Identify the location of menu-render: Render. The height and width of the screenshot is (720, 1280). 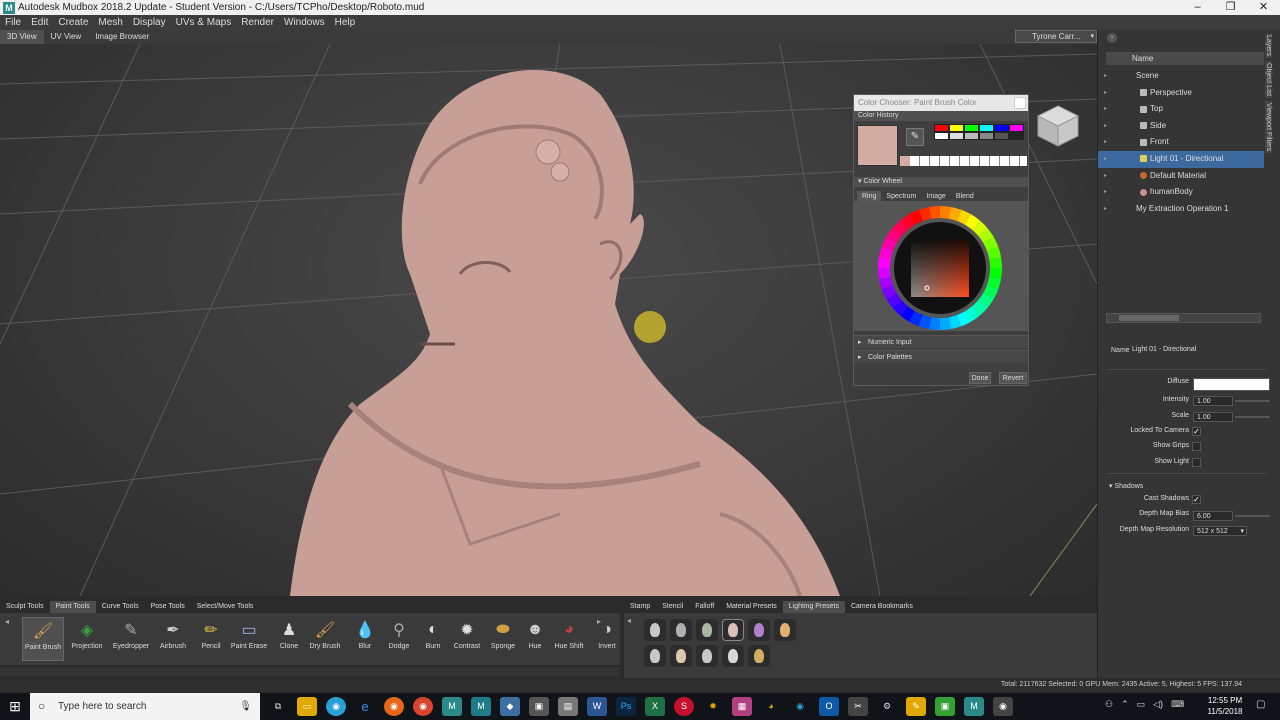
(257, 22).